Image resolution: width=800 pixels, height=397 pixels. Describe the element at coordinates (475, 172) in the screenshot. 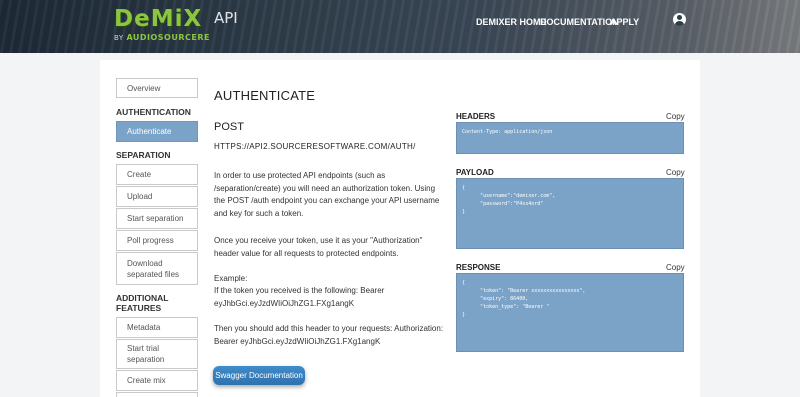

I see `payload-heading: PAYLOAD` at that location.